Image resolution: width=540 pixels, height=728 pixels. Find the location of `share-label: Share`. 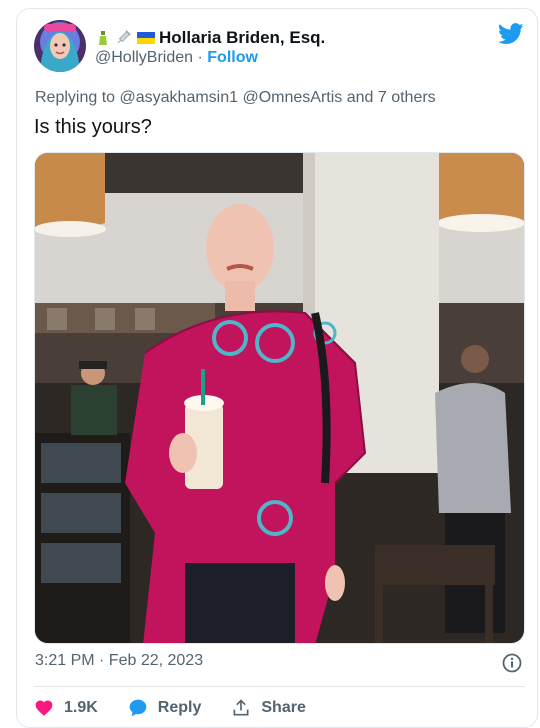

share-label: Share is located at coordinates (283, 707).